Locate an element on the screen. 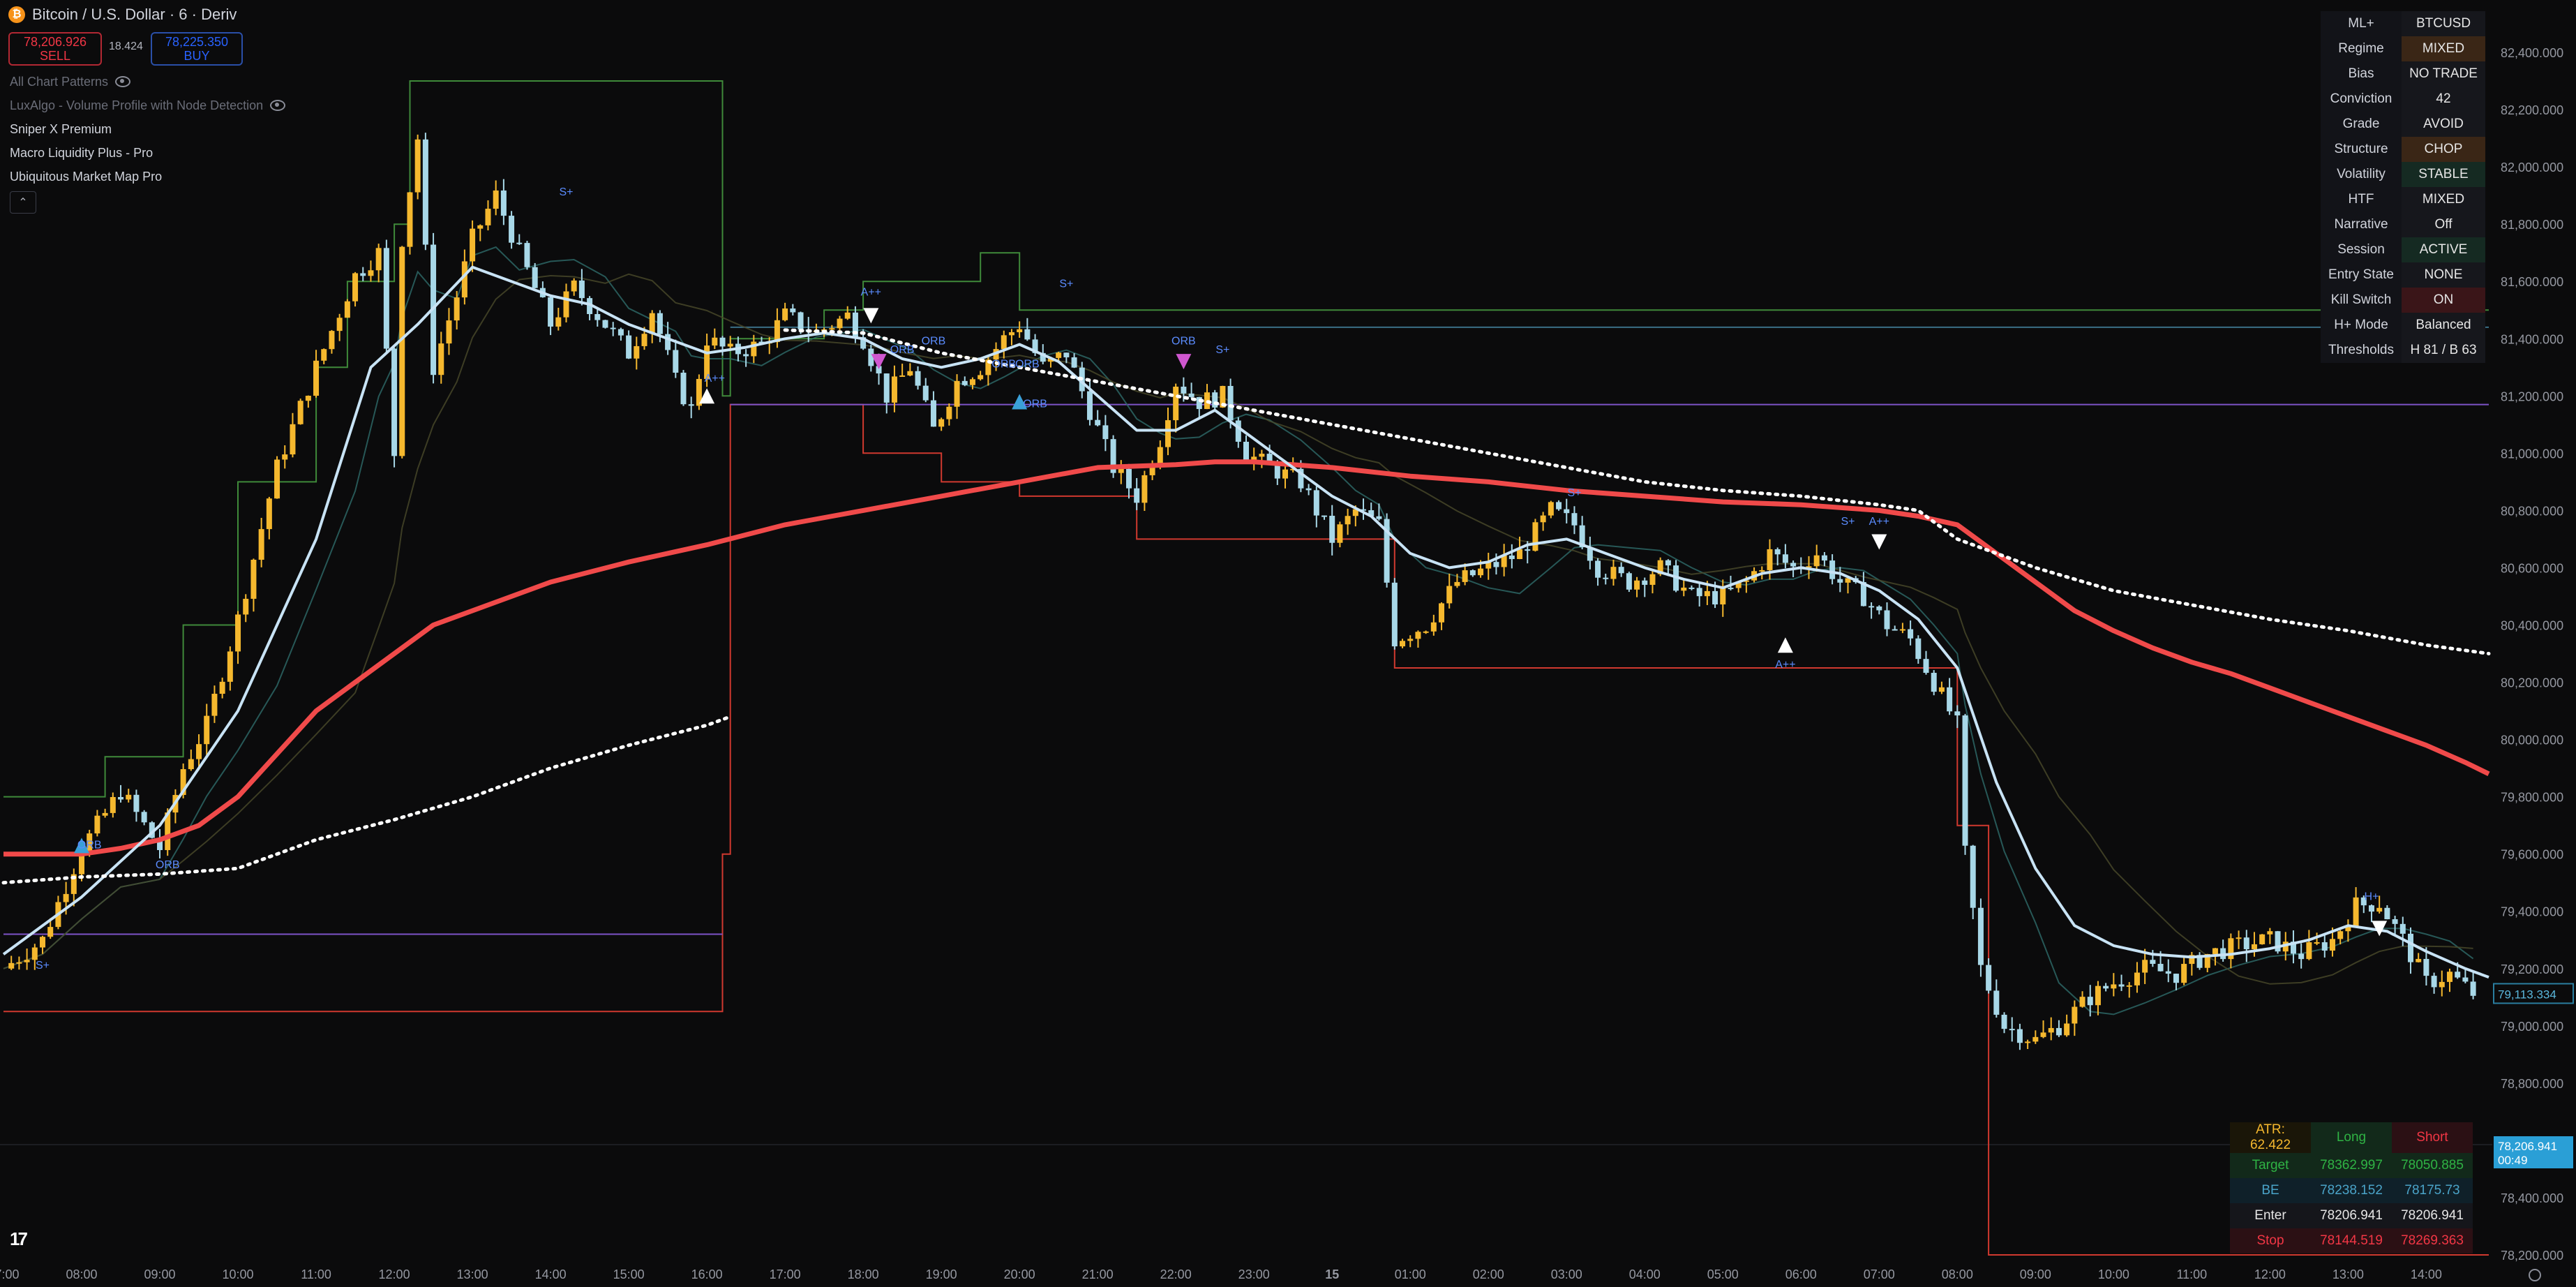  x-tick-label: 21:00 is located at coordinates (1098, 1274).